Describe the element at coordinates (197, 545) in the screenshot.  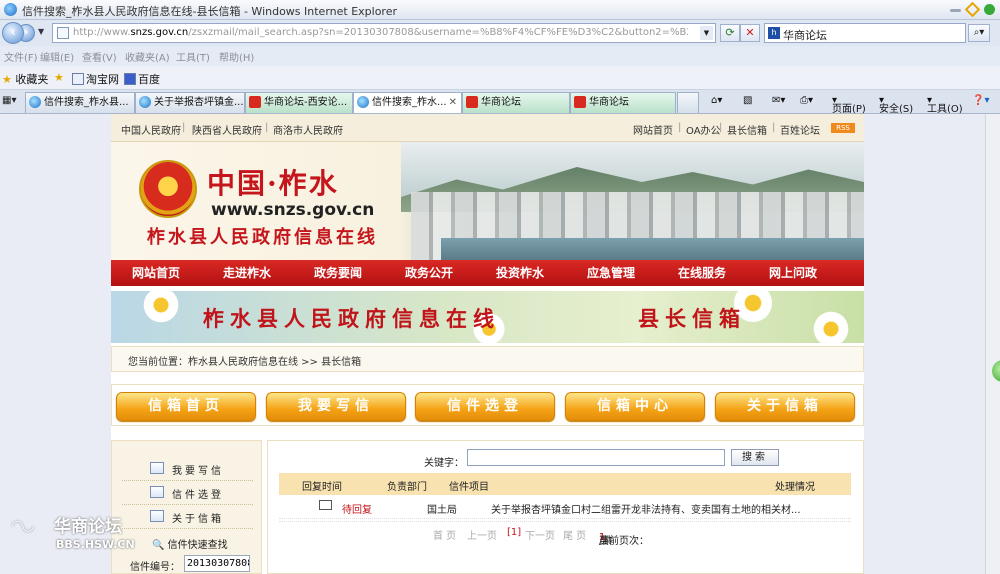
I see `quick-search-label: 信件快速查找` at that location.